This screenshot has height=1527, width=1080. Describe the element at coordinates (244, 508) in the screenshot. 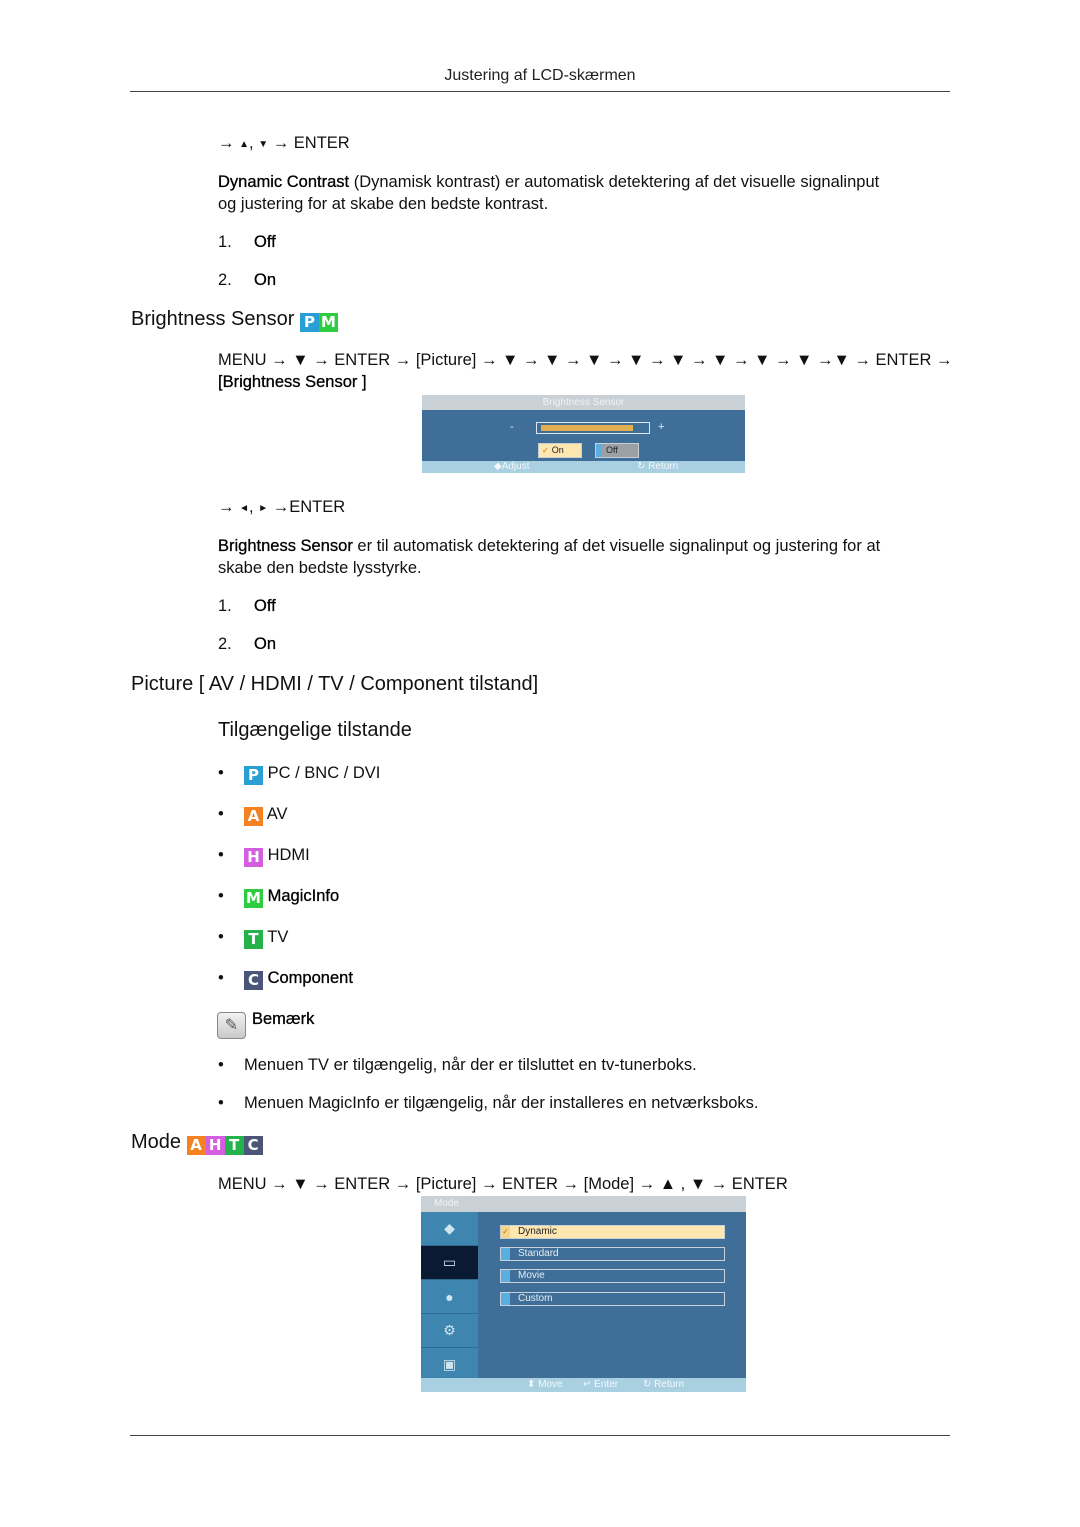

I see `left-triangle-icon: ◄` at that location.